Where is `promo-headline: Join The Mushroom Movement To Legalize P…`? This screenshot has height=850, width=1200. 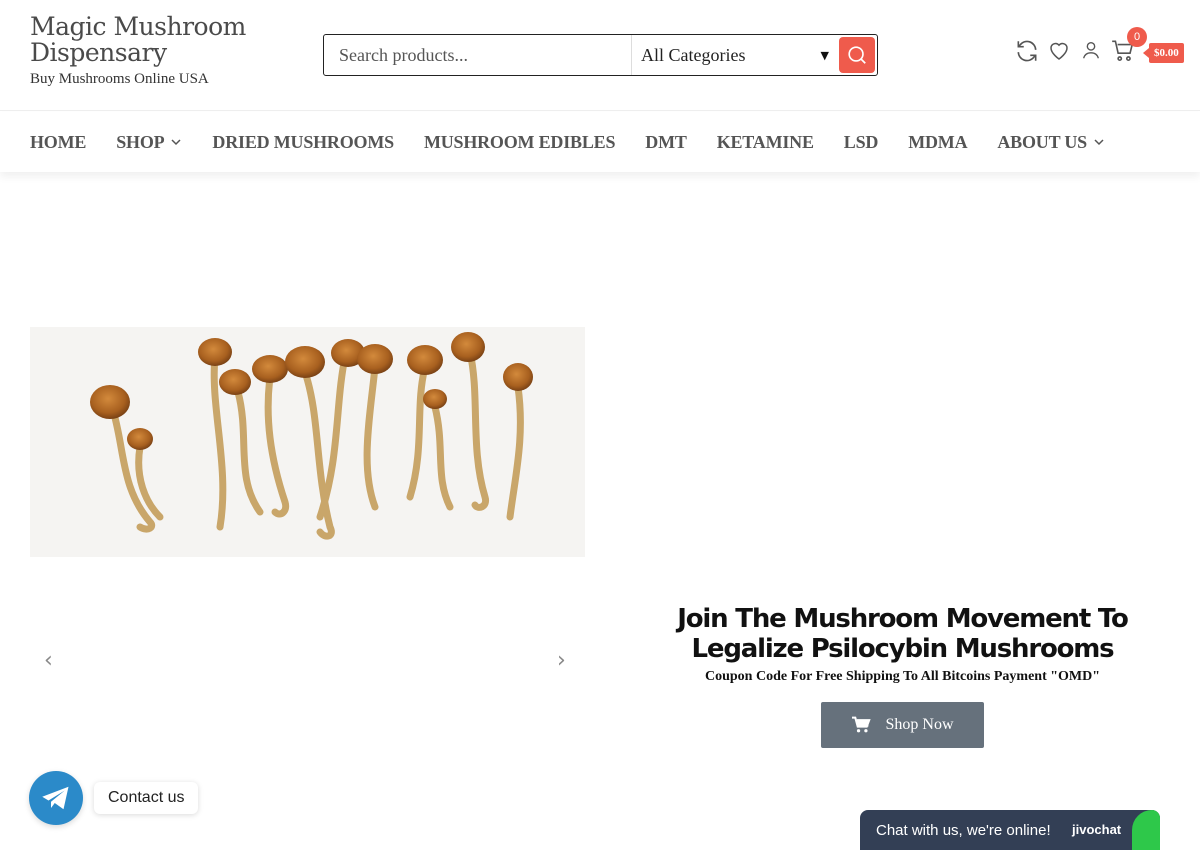 promo-headline: Join The Mushroom Movement To Legalize P… is located at coordinates (903, 634).